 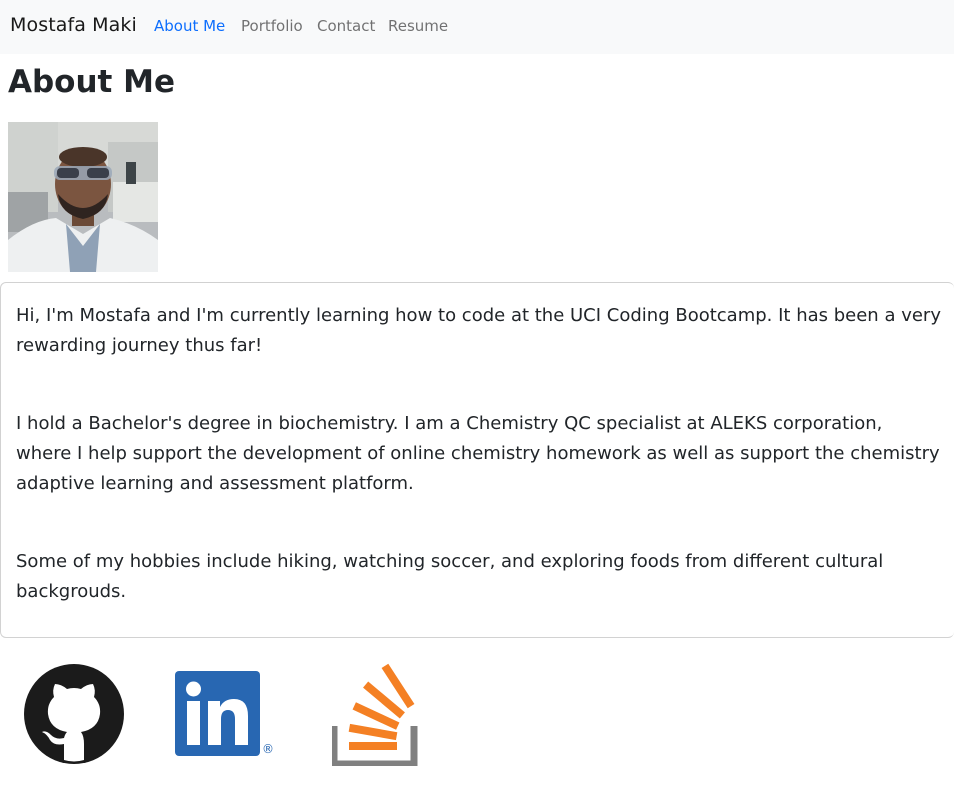 I want to click on stackoverflow-link, so click(x=375, y=715).